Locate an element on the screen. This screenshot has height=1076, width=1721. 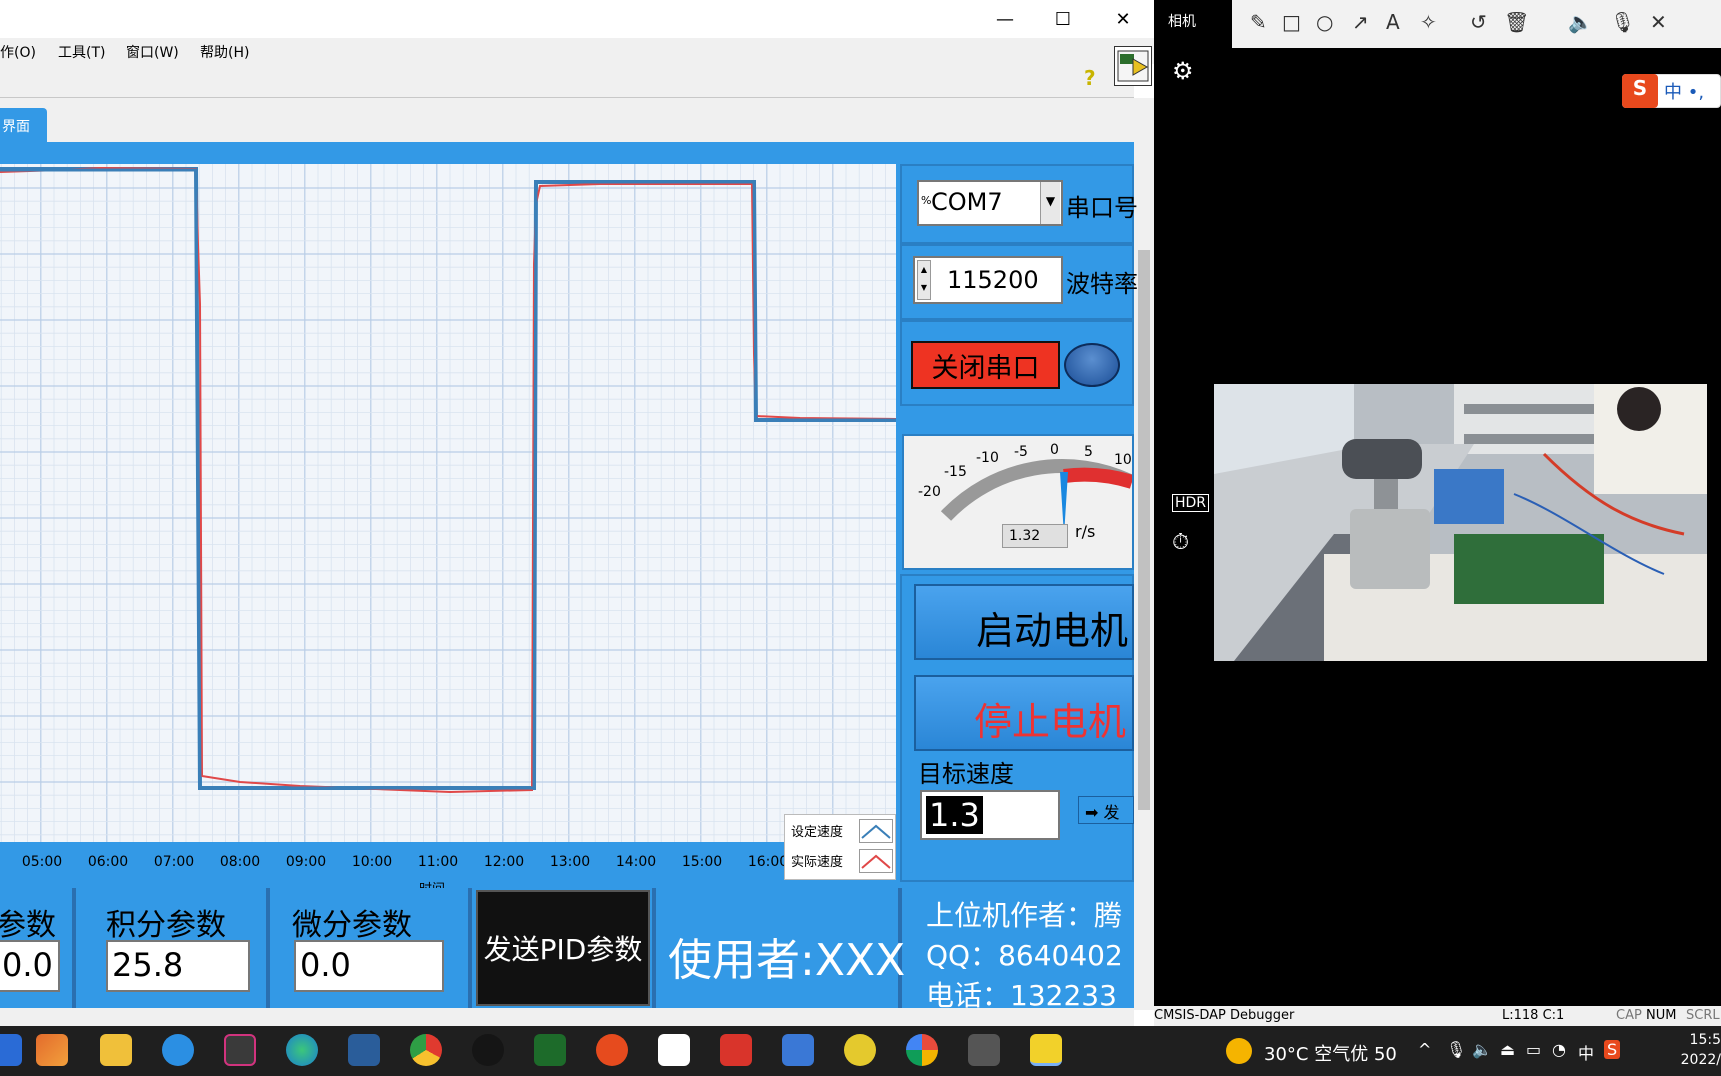
send-pid-button: 发送PID参数 is located at coordinates (563, 948).